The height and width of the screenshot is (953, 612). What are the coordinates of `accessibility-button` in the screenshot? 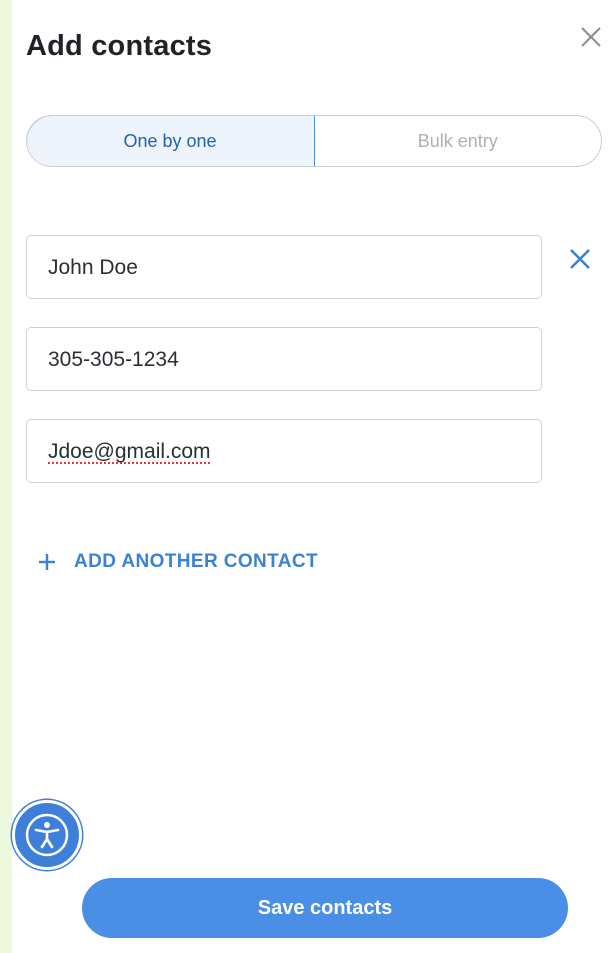 It's located at (47, 835).